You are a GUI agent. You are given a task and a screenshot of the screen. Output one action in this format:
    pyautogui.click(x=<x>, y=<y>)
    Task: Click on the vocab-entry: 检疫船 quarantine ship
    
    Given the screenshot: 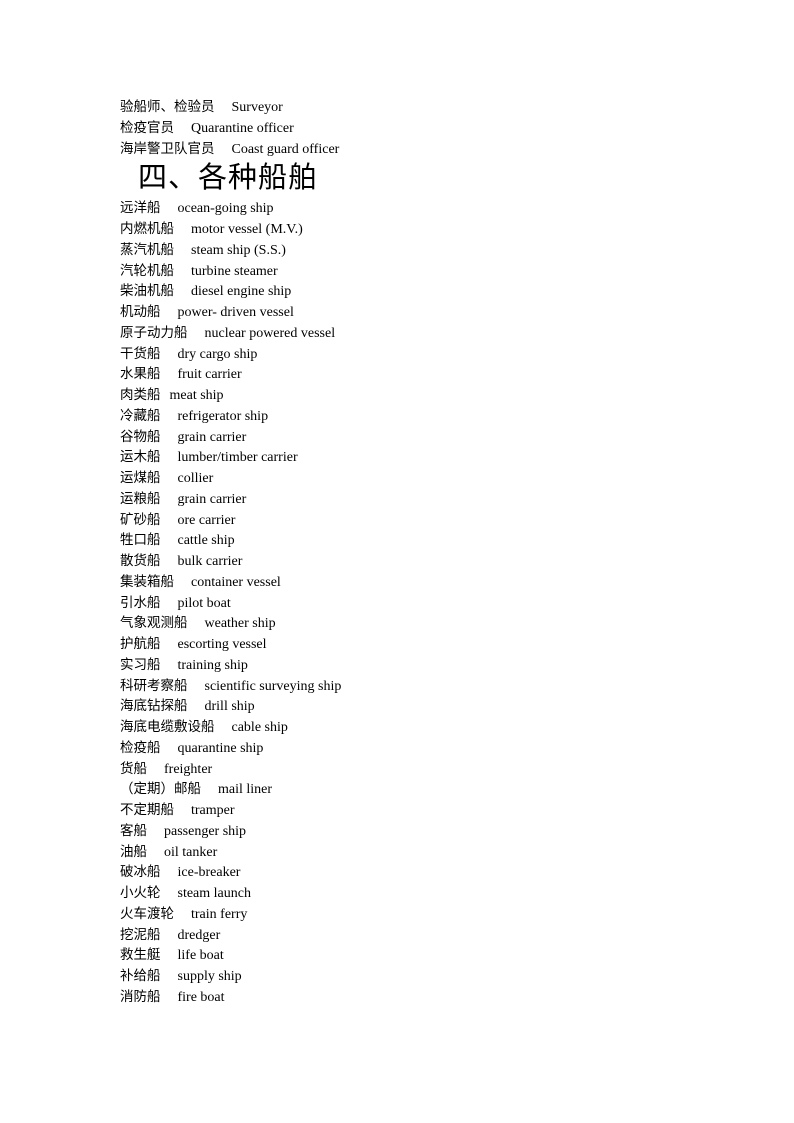 What is the action you would take?
    pyautogui.click(x=420, y=748)
    